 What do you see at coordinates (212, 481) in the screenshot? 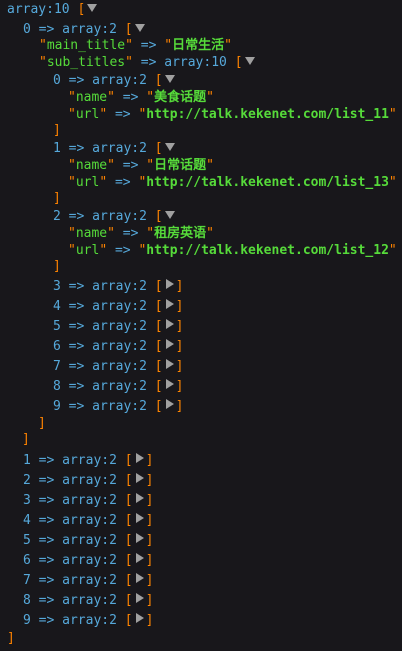
I see `collapsed-entry: 2 => array:2 []` at bounding box center [212, 481].